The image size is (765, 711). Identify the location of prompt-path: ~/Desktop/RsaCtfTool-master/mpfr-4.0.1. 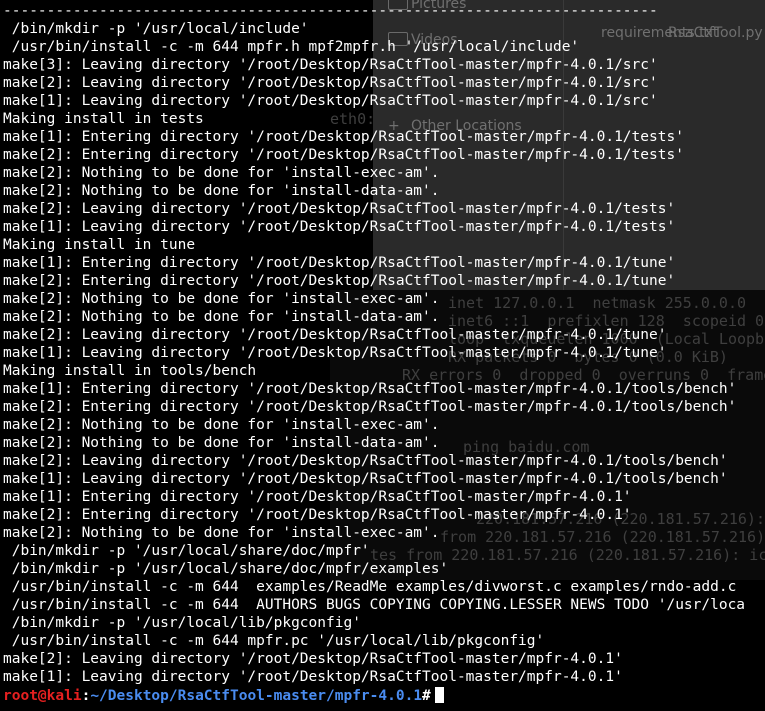
(256, 696).